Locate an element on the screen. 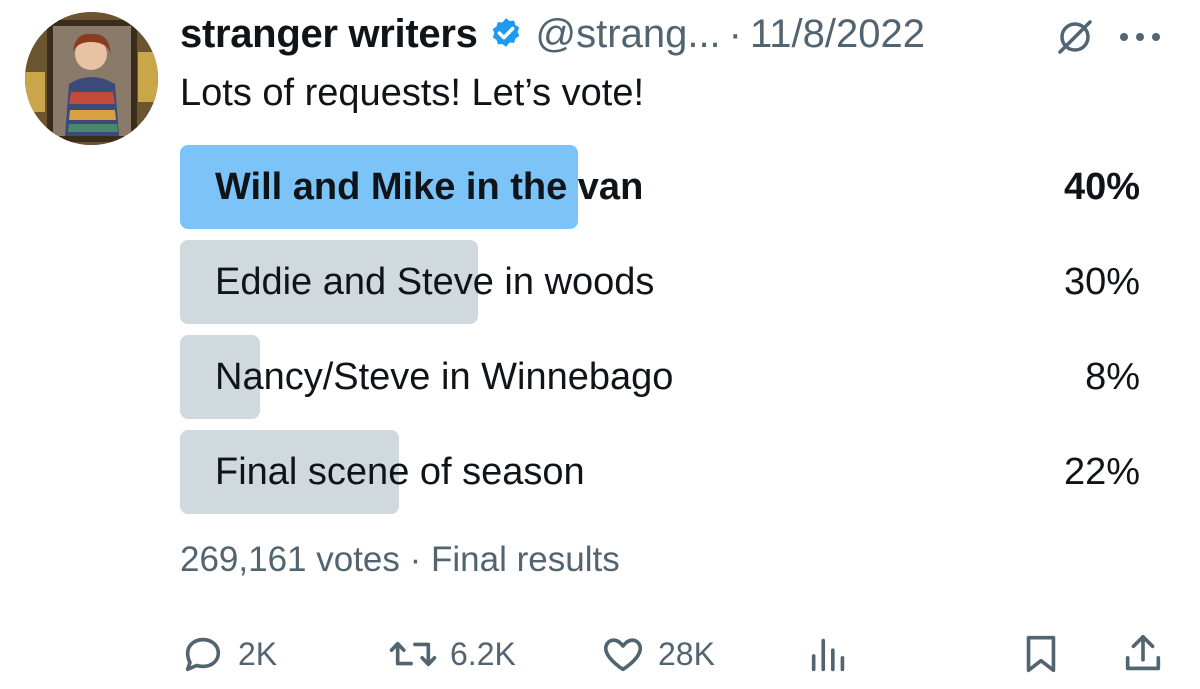 The image size is (1200, 689). poll-status: Final results is located at coordinates (525, 559).